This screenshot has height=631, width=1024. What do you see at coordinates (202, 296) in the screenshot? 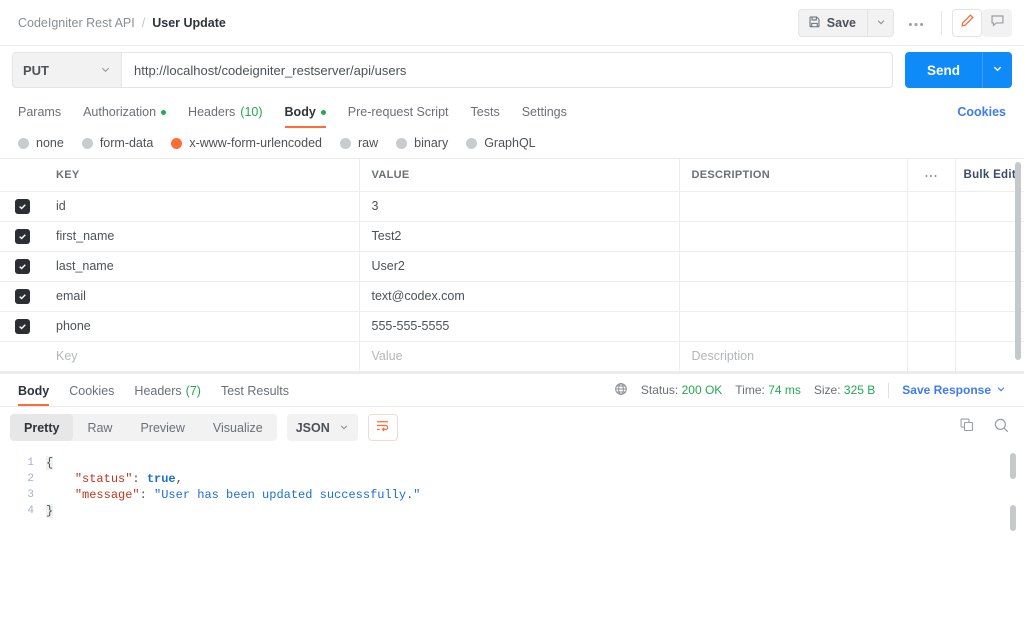
I see `row-key: email` at bounding box center [202, 296].